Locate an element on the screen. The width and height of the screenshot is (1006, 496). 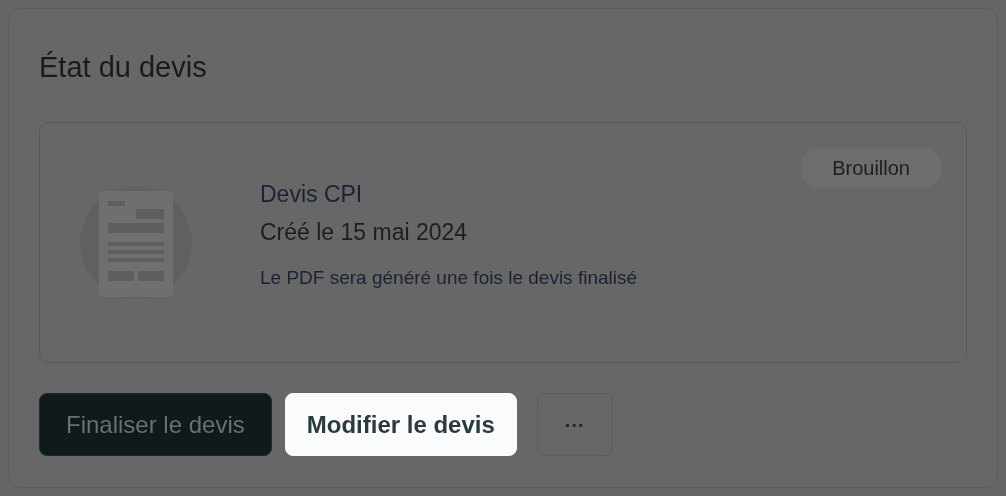
quote-name: Devis CPI is located at coordinates (312, 194).